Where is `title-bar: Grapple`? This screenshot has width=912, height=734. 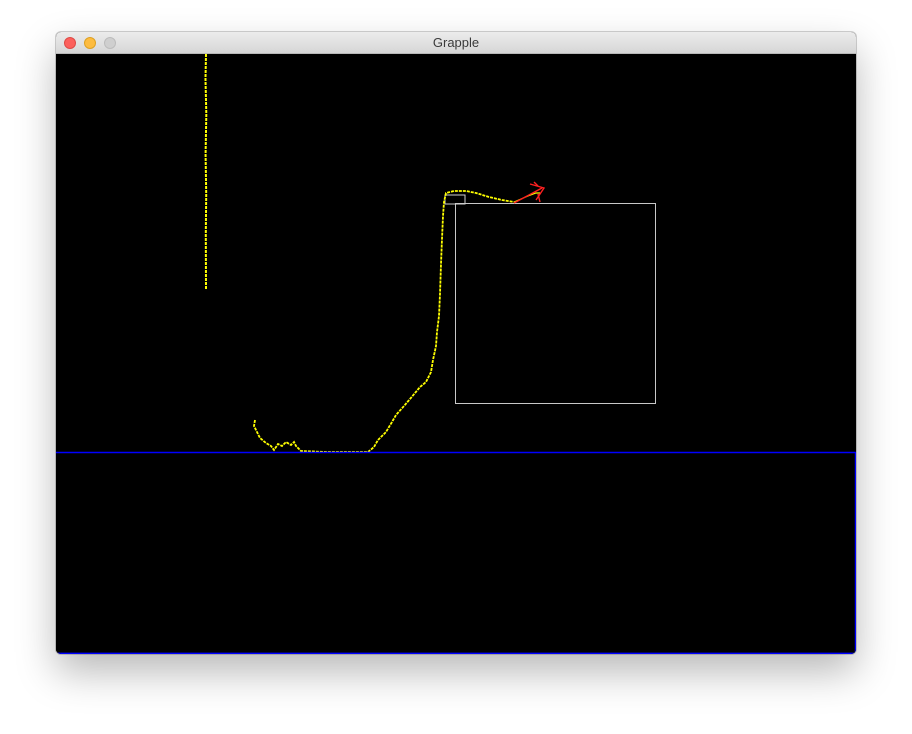 title-bar: Grapple is located at coordinates (456, 43).